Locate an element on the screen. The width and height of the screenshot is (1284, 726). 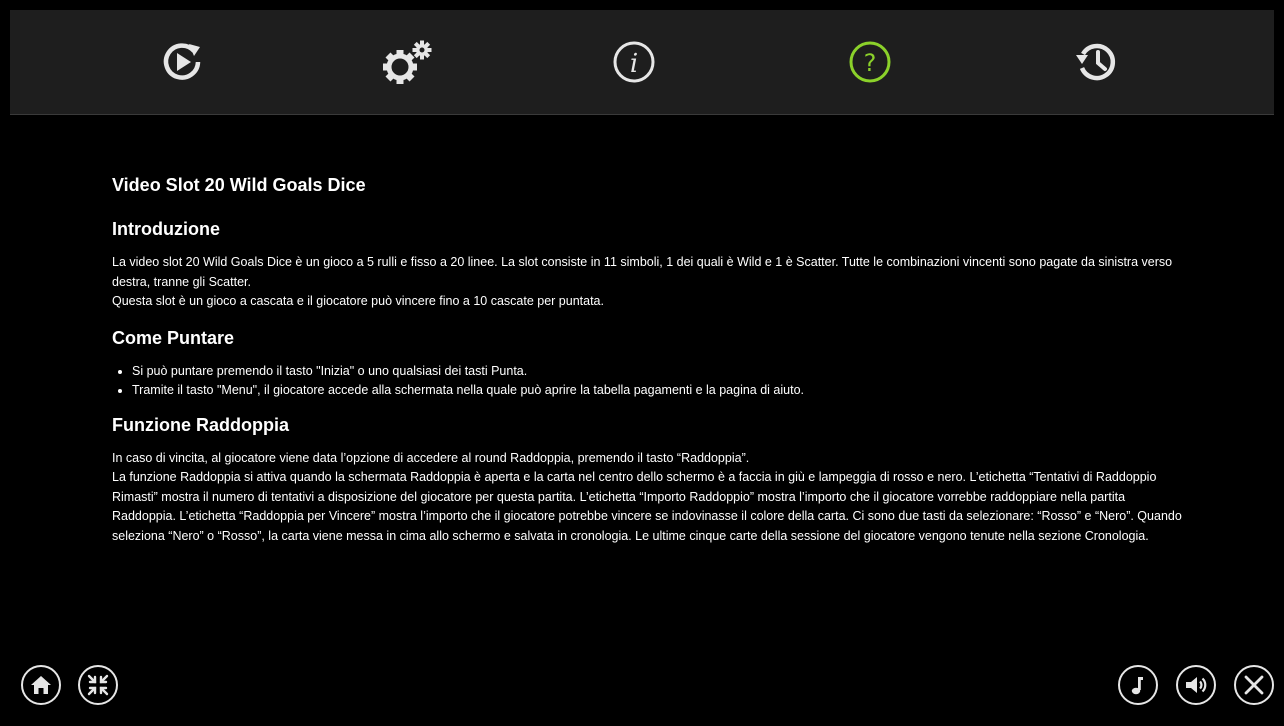
exit-fullscreen-button is located at coordinates (98, 685).